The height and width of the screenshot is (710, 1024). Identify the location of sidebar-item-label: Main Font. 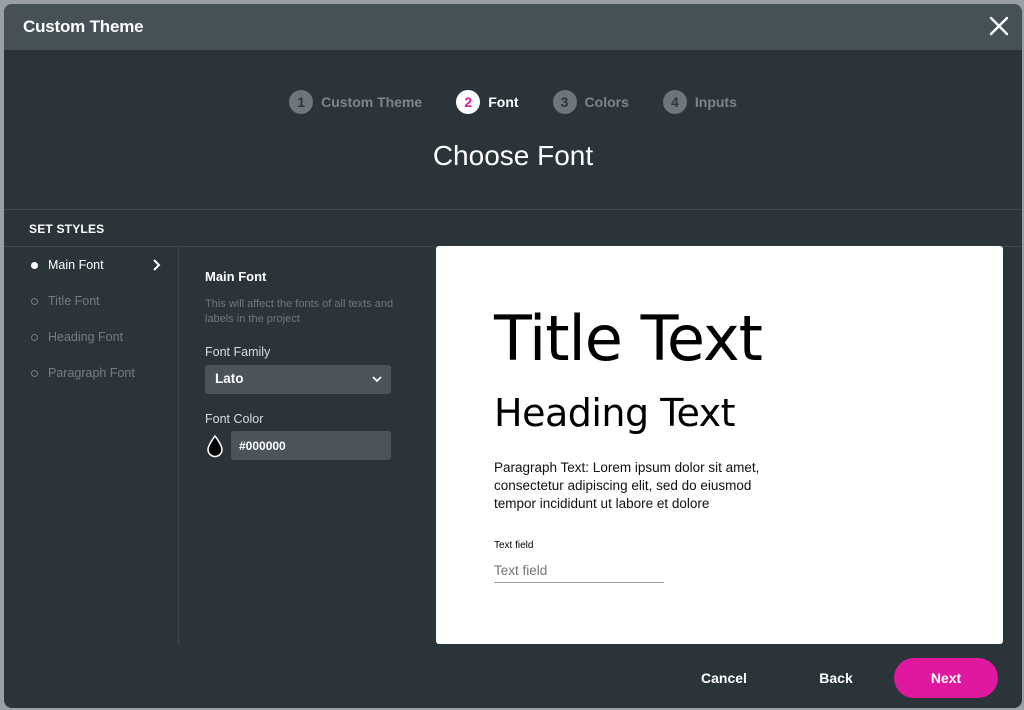
(76, 265).